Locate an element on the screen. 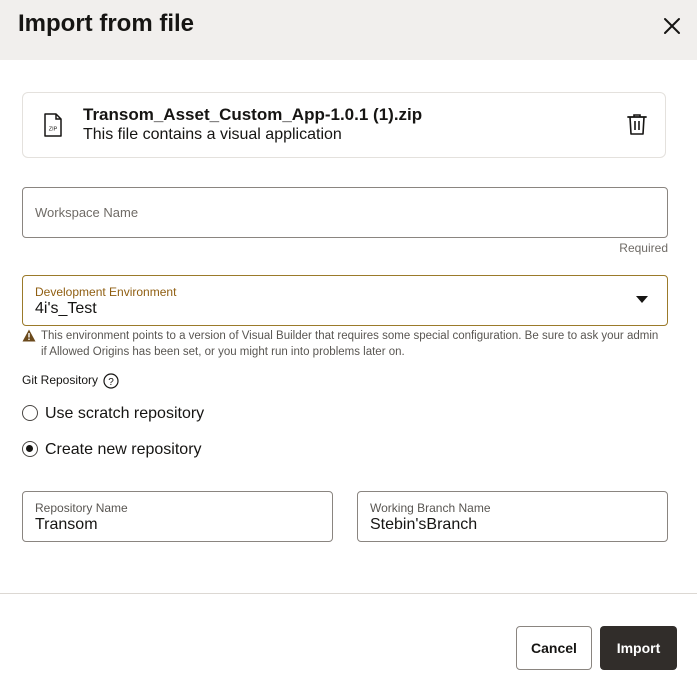 Image resolution: width=697 pixels, height=694 pixels. development-environment-select: Development Environment 4i's_Test is located at coordinates (345, 300).